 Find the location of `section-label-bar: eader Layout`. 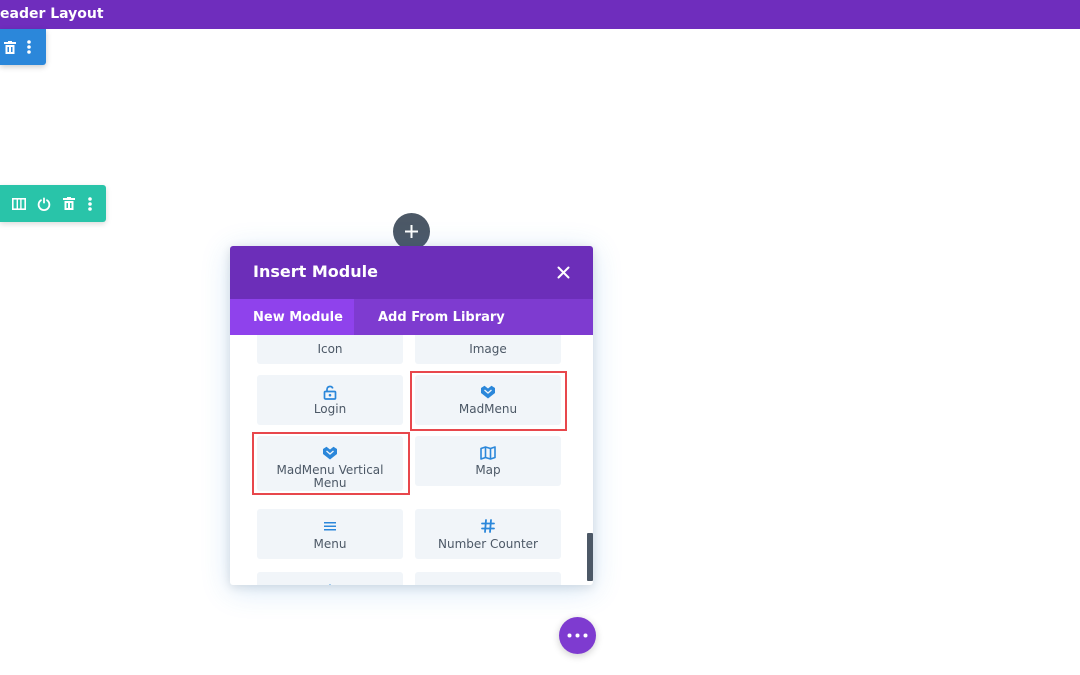

section-label-bar: eader Layout is located at coordinates (540, 14).